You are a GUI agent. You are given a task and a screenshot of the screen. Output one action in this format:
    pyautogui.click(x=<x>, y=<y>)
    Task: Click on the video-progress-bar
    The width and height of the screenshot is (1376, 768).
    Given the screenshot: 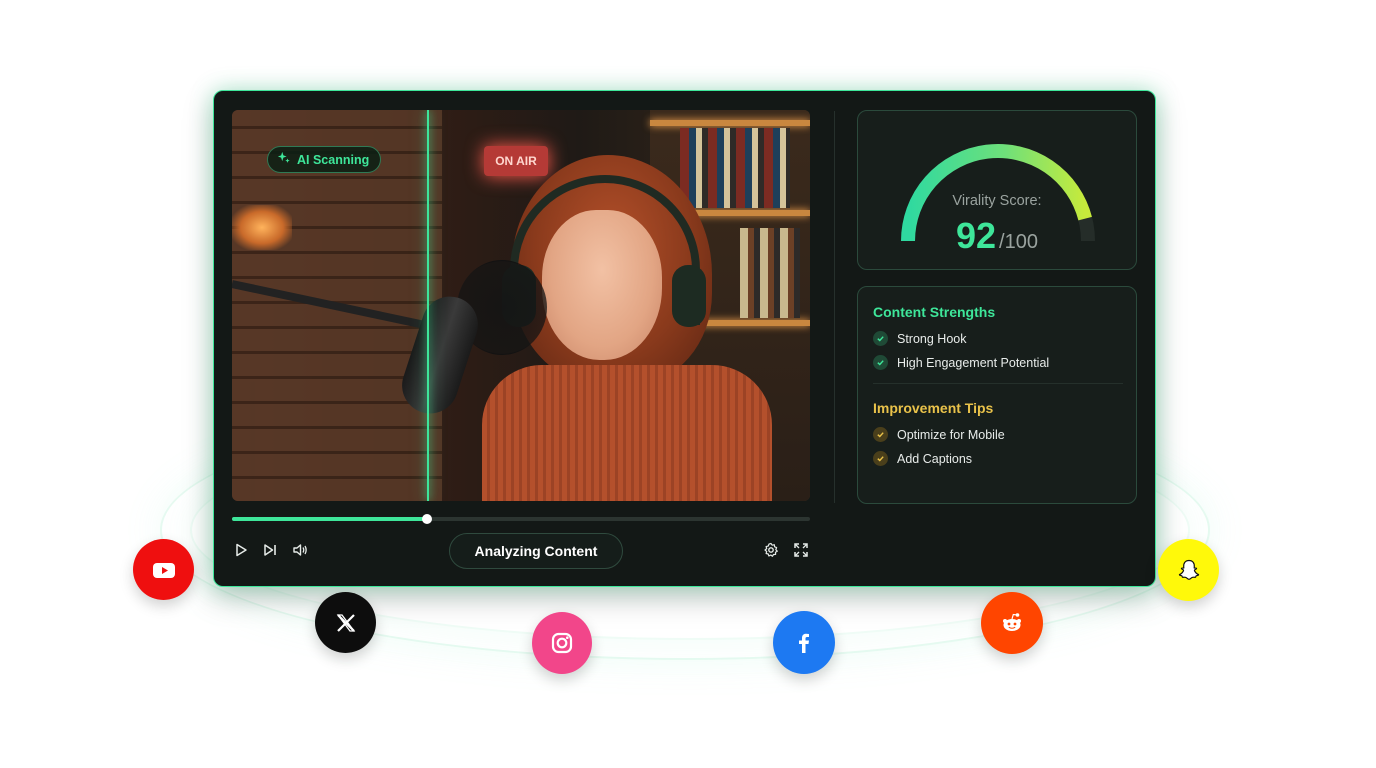 What is the action you would take?
    pyautogui.click(x=521, y=519)
    